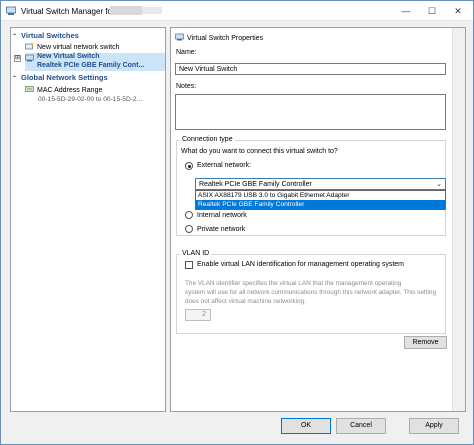 The image size is (474, 445). What do you see at coordinates (406, 11) in the screenshot?
I see `minimize-button: —` at bounding box center [406, 11].